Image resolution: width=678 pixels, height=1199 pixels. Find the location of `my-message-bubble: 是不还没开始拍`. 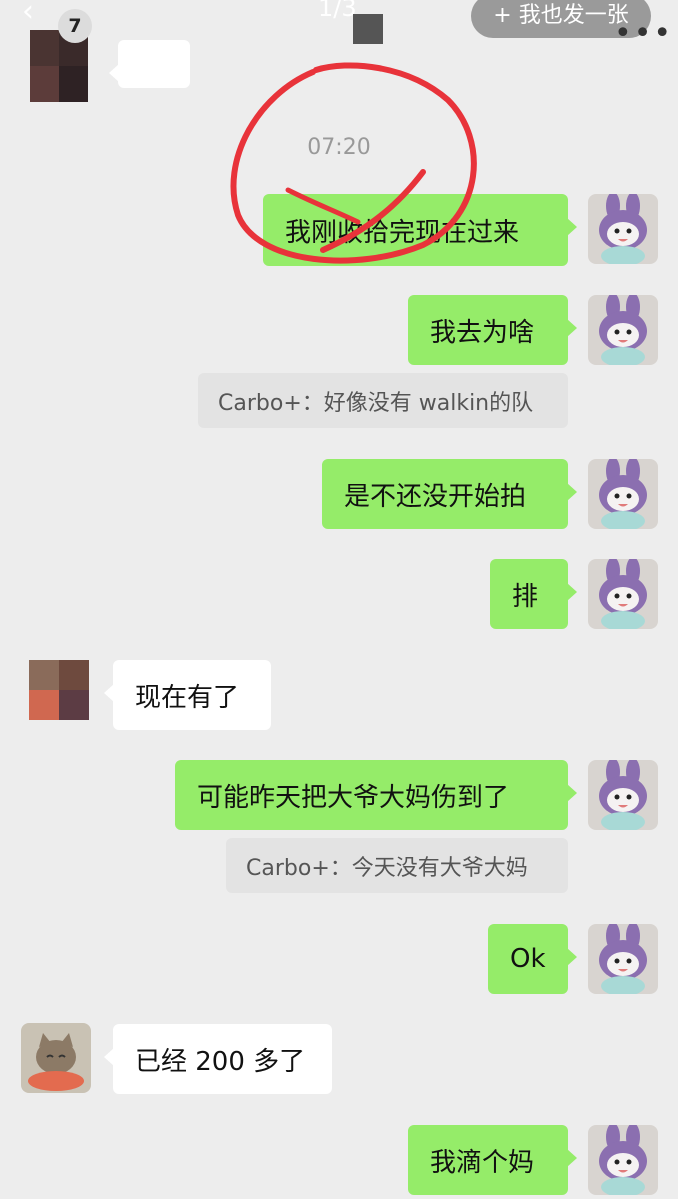

my-message-bubble: 是不还没开始拍 is located at coordinates (449, 494).